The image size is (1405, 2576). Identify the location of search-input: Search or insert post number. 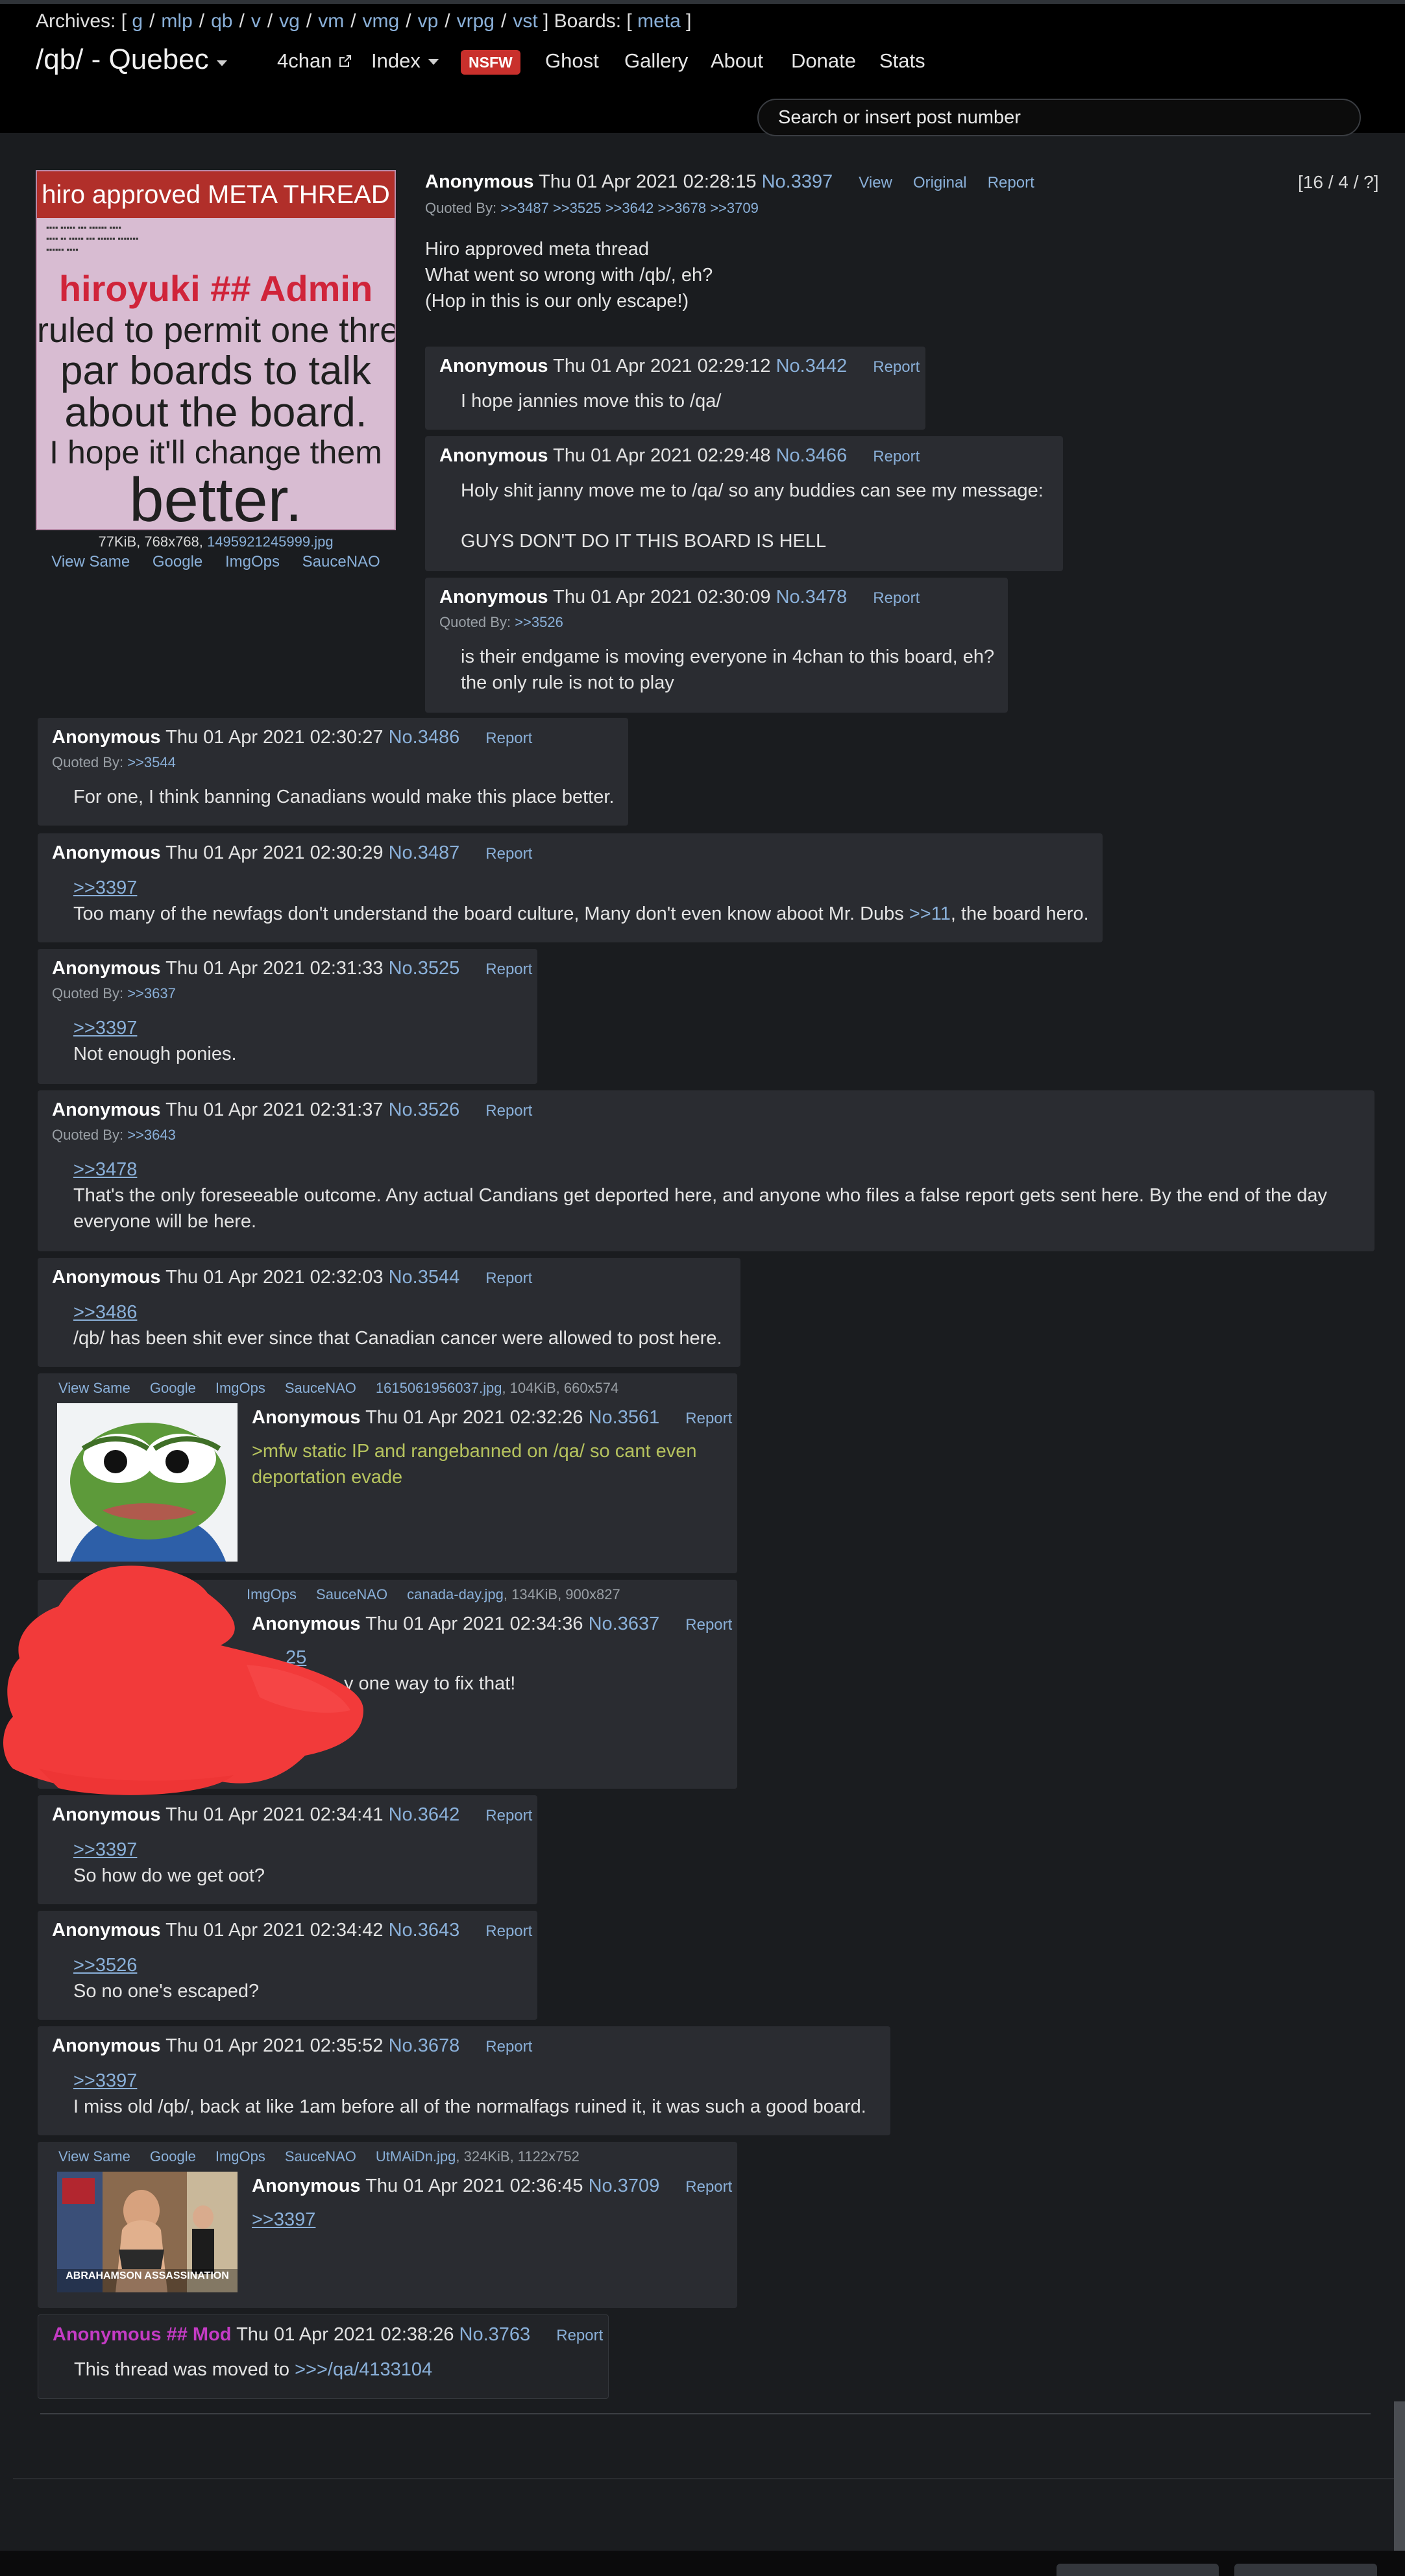
(1059, 117).